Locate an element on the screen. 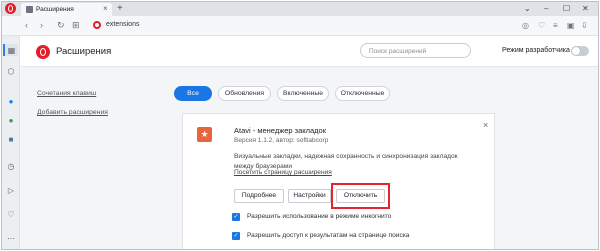 The height and width of the screenshot is (251, 600). new-tab-button: + is located at coordinates (120, 8).